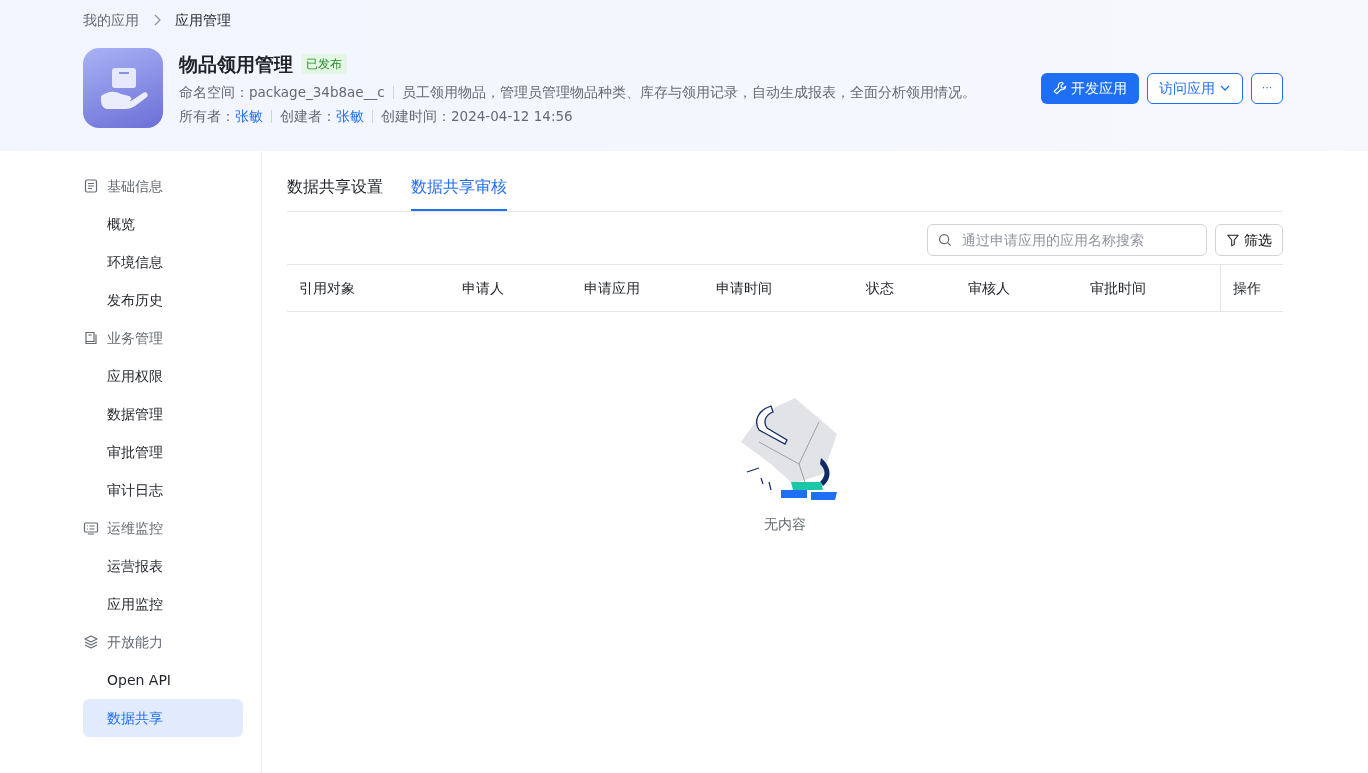 Image resolution: width=1368 pixels, height=773 pixels. What do you see at coordinates (880, 288) in the screenshot?
I see `column-header: 状态` at bounding box center [880, 288].